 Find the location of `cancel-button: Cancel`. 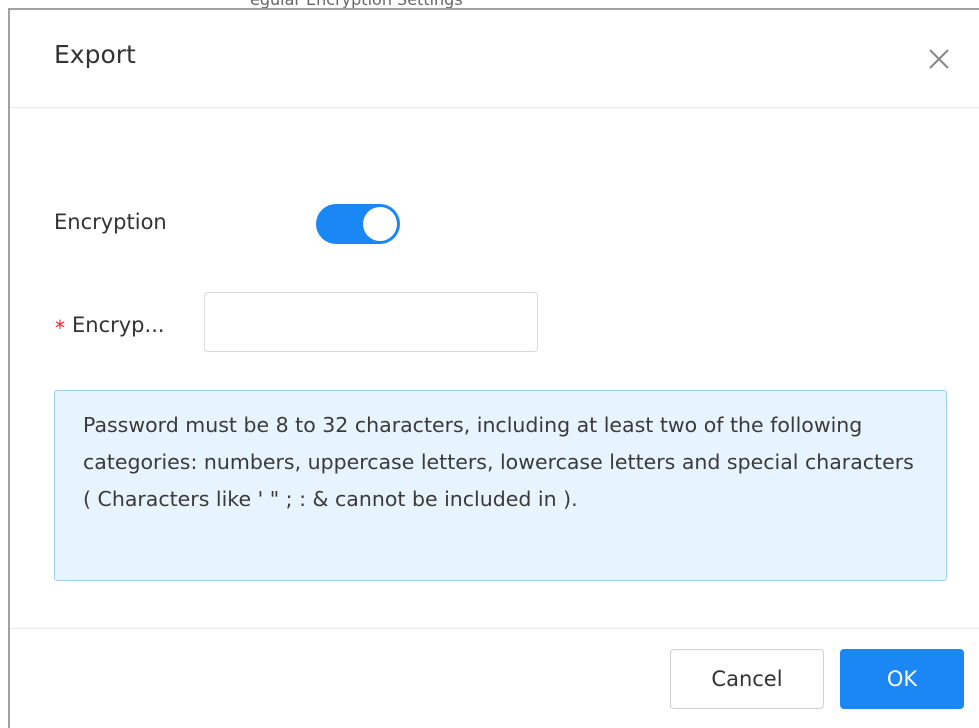

cancel-button: Cancel is located at coordinates (747, 679).